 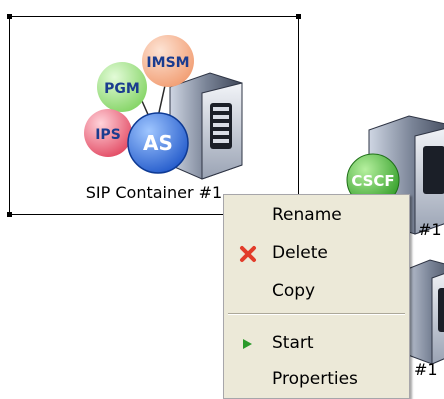 I want to click on svg-text: AS, so click(x=158, y=143).